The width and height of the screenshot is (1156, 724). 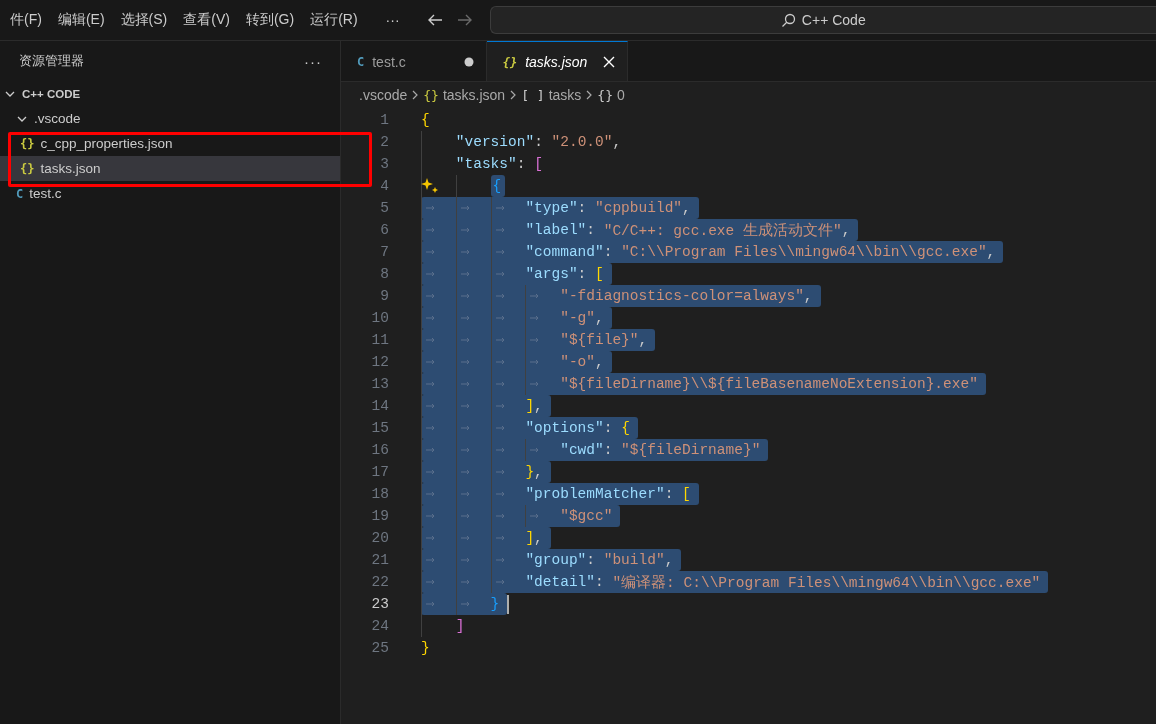 What do you see at coordinates (691, 450) in the screenshot?
I see `code-token: "${fileDirname}"` at bounding box center [691, 450].